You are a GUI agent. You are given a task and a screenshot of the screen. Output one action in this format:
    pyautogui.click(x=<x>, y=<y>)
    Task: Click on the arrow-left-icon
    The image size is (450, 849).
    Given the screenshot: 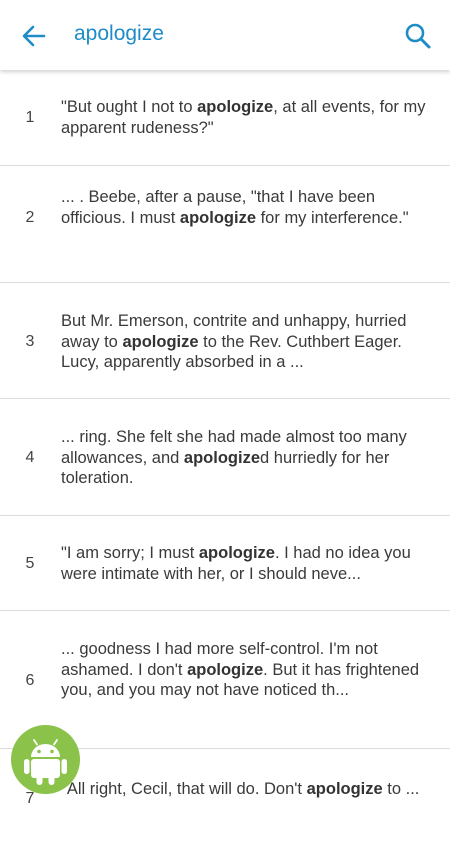 What is the action you would take?
    pyautogui.click(x=34, y=36)
    